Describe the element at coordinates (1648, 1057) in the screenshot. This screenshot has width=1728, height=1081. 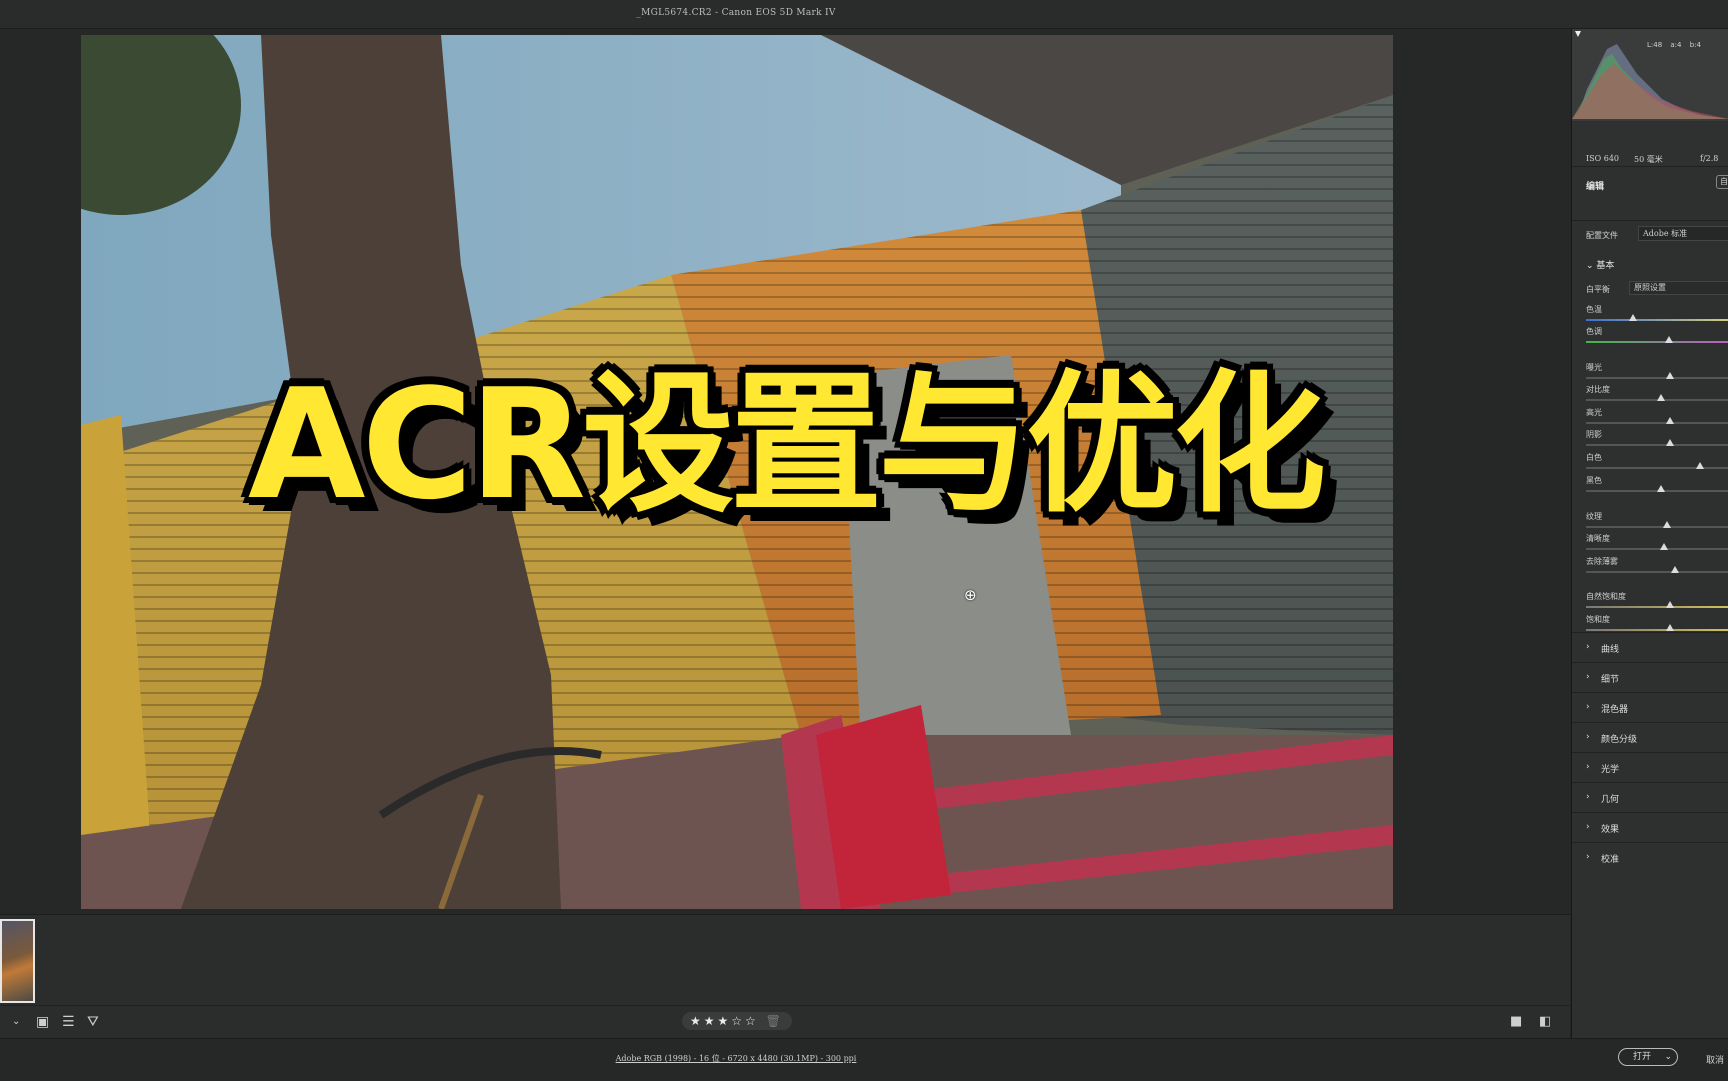
I see `open-button: 打开 ⌄` at that location.